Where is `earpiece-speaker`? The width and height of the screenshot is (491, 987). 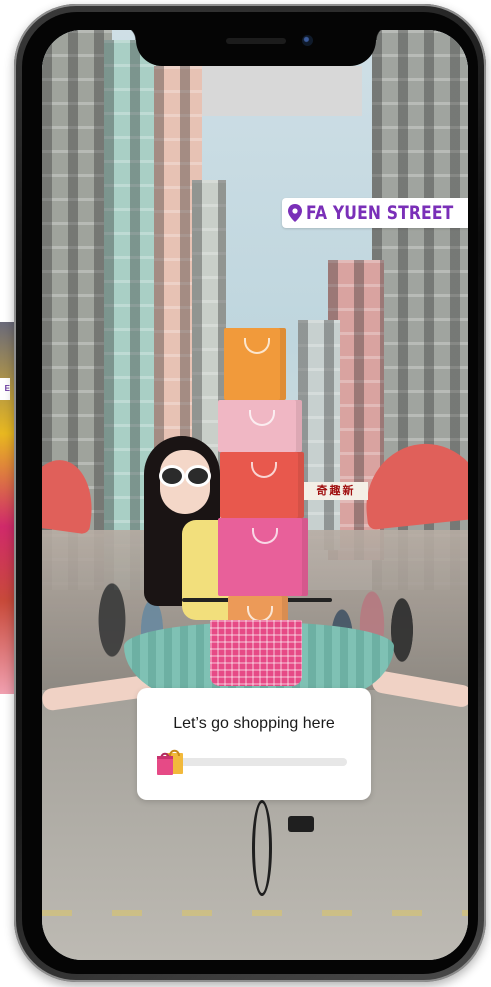 earpiece-speaker is located at coordinates (256, 41).